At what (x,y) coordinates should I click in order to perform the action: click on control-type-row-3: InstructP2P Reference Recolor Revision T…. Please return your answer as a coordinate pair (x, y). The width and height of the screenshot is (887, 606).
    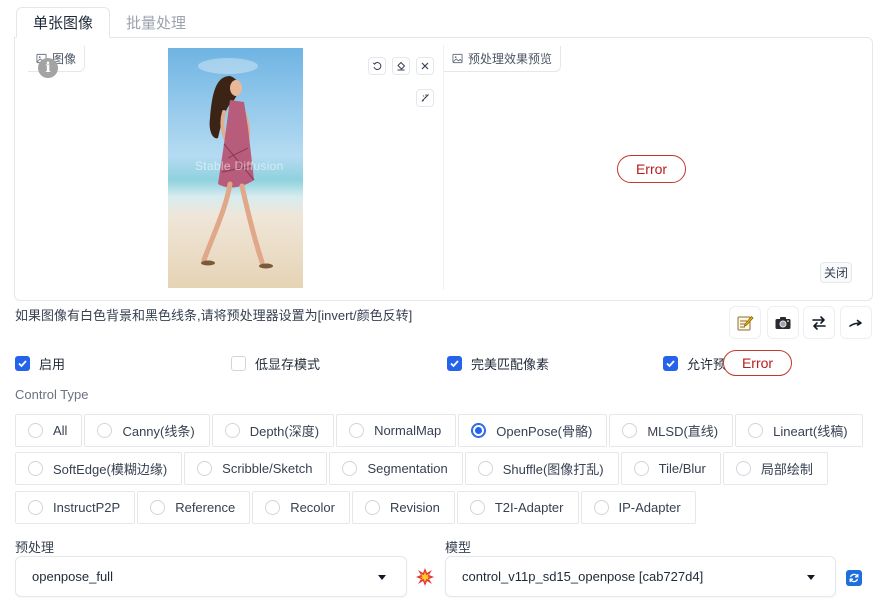
    Looking at the image, I should click on (356, 507).